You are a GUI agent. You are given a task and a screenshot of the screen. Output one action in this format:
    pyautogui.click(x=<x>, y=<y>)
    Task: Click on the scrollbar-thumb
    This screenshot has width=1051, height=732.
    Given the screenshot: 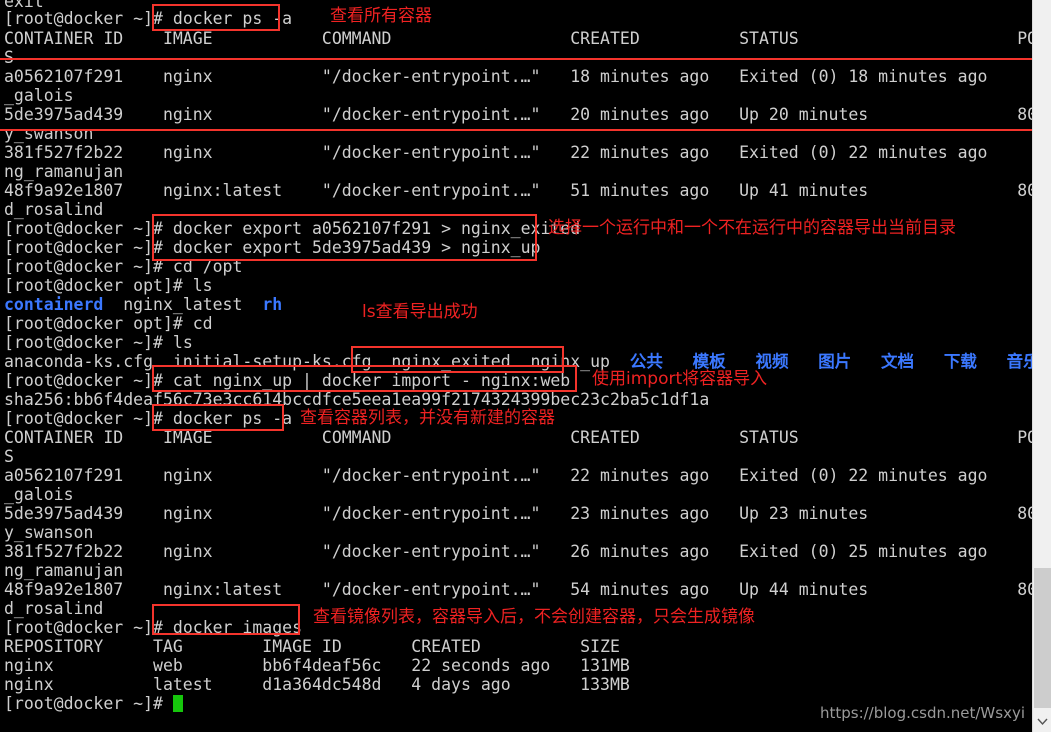 What is the action you would take?
    pyautogui.click(x=1042, y=638)
    